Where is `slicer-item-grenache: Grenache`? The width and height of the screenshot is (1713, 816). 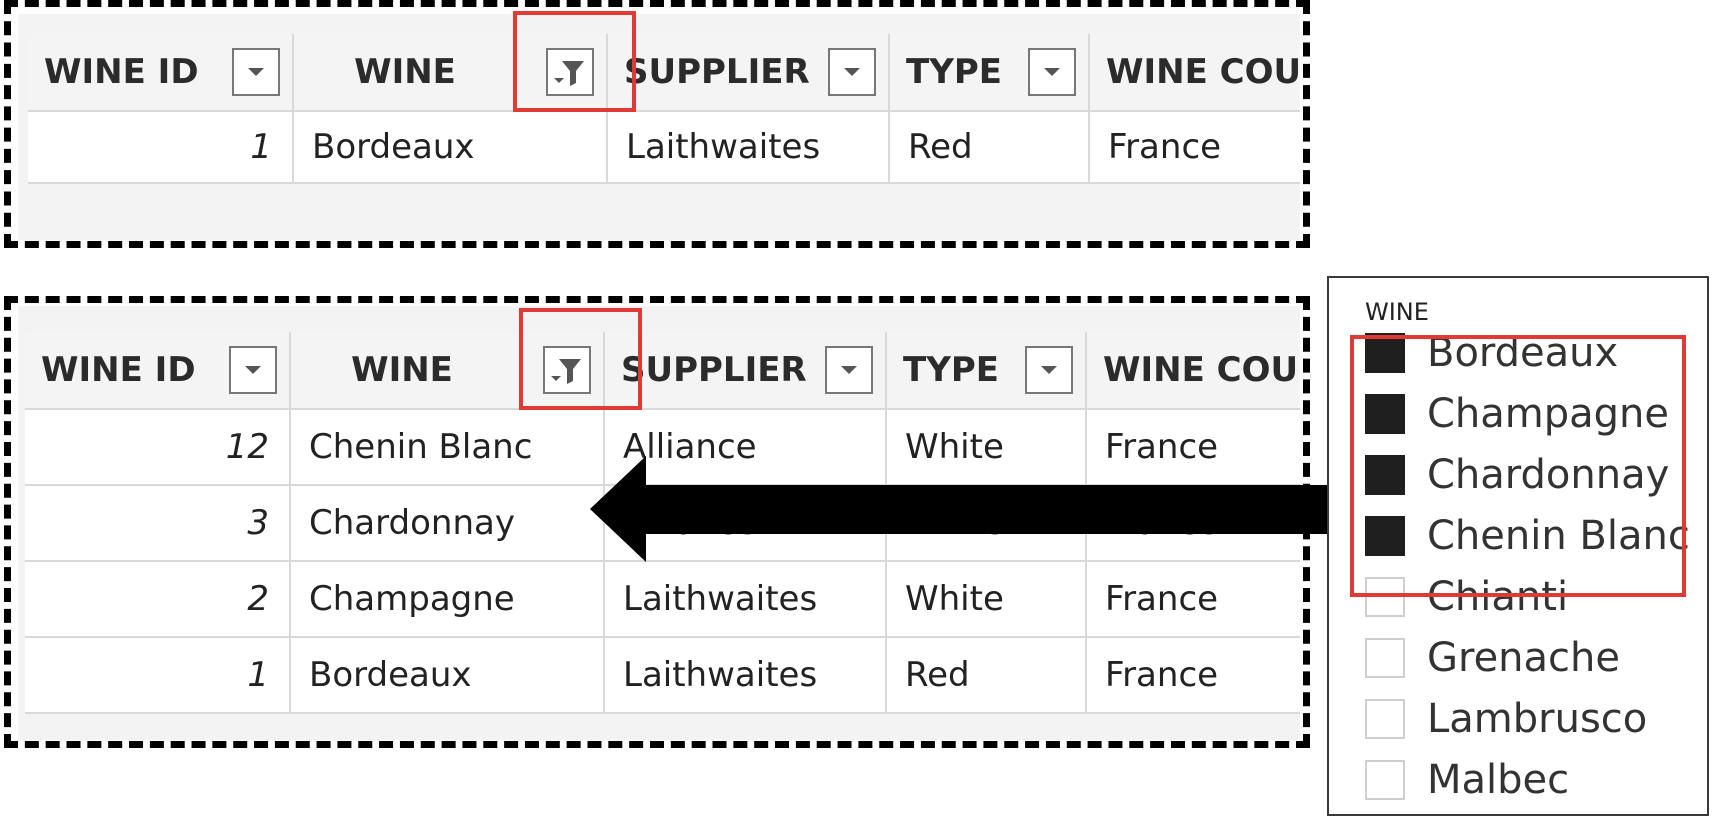 slicer-item-grenache: Grenache is located at coordinates (1492, 658).